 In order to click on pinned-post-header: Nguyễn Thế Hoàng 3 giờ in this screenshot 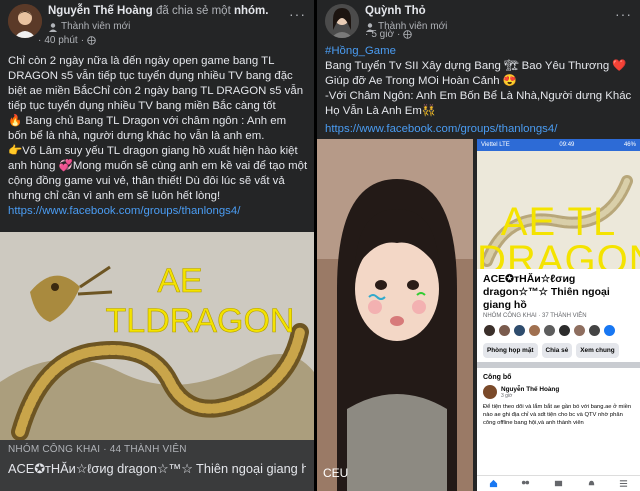, I will do `click(558, 392)`.